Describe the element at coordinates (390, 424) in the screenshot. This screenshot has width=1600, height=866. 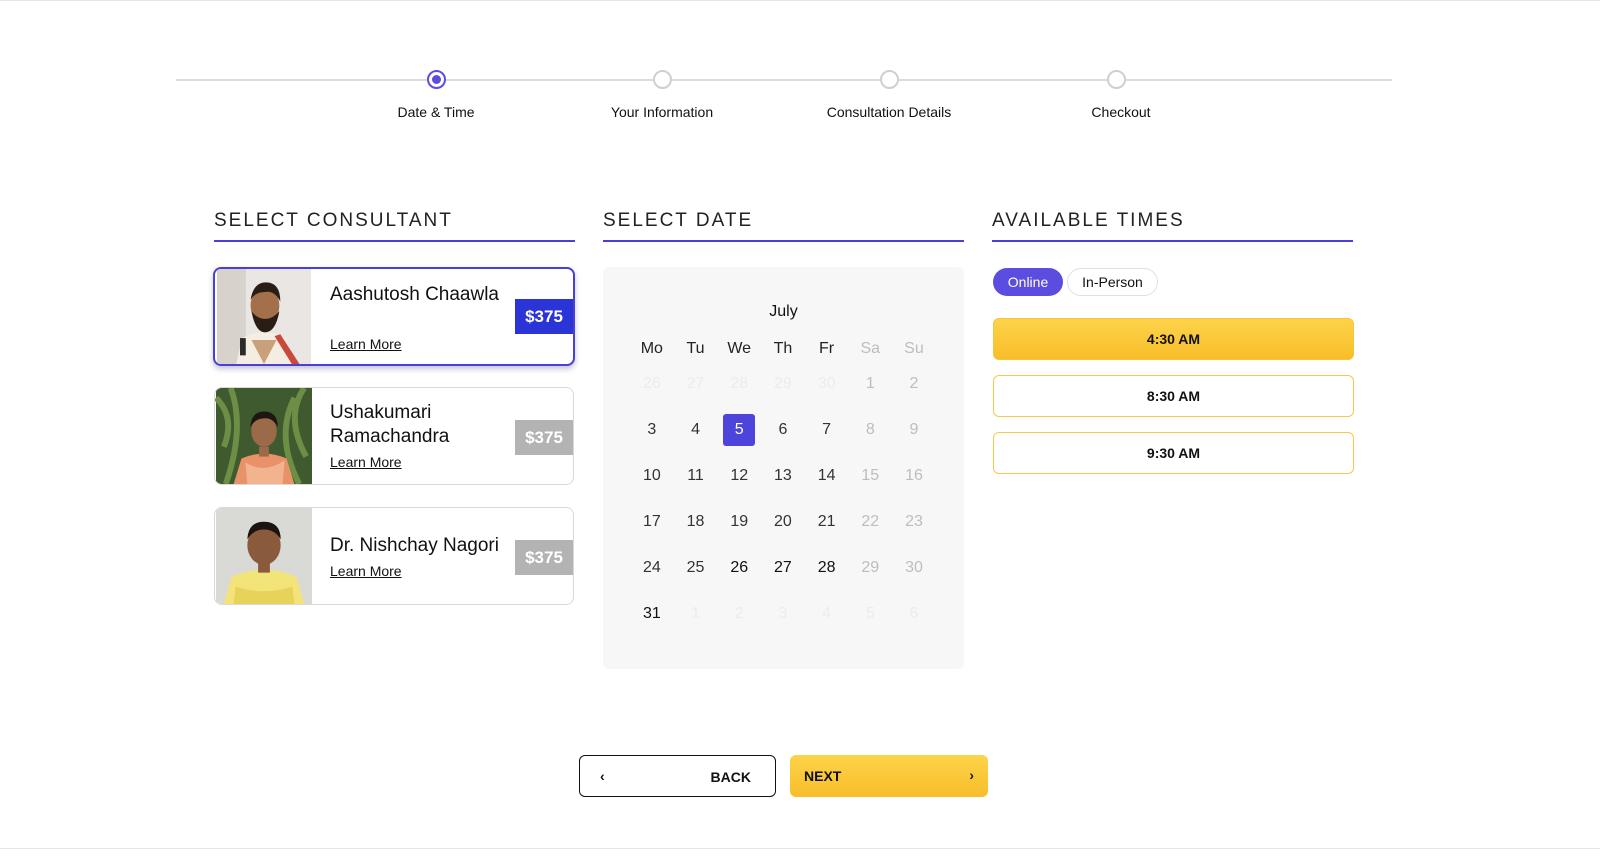
I see `consultant-name: Ushakumari Ramachandra` at that location.